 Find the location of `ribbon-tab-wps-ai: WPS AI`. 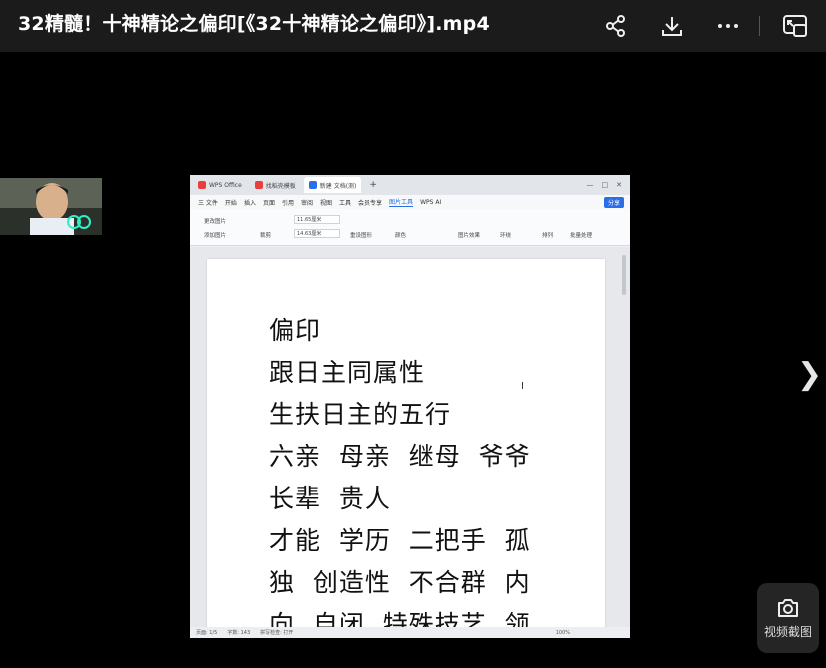

ribbon-tab-wps-ai: WPS AI is located at coordinates (430, 202).